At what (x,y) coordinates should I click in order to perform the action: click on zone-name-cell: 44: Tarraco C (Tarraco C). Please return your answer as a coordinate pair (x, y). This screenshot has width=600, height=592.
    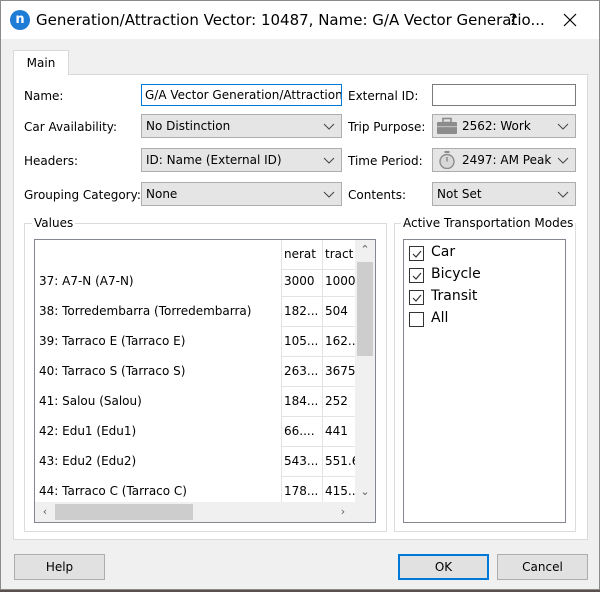
    Looking at the image, I should click on (113, 491).